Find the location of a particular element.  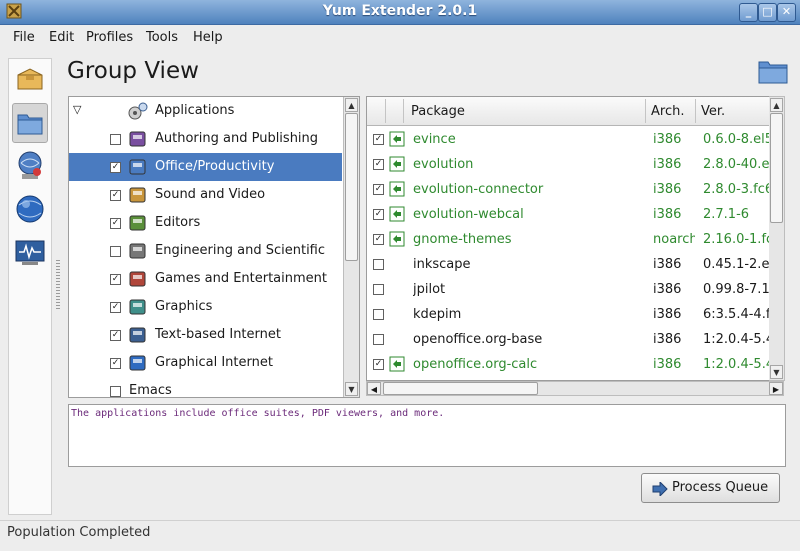

package-scrollbar: ▲ ▼ is located at coordinates (777, 238).